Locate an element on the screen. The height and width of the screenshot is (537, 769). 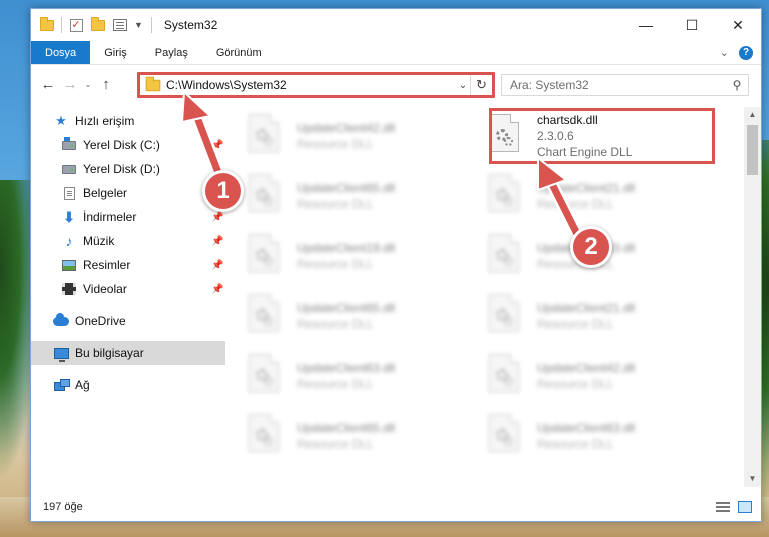
up-arrow-icon: ↑ is located at coordinates (106, 84).